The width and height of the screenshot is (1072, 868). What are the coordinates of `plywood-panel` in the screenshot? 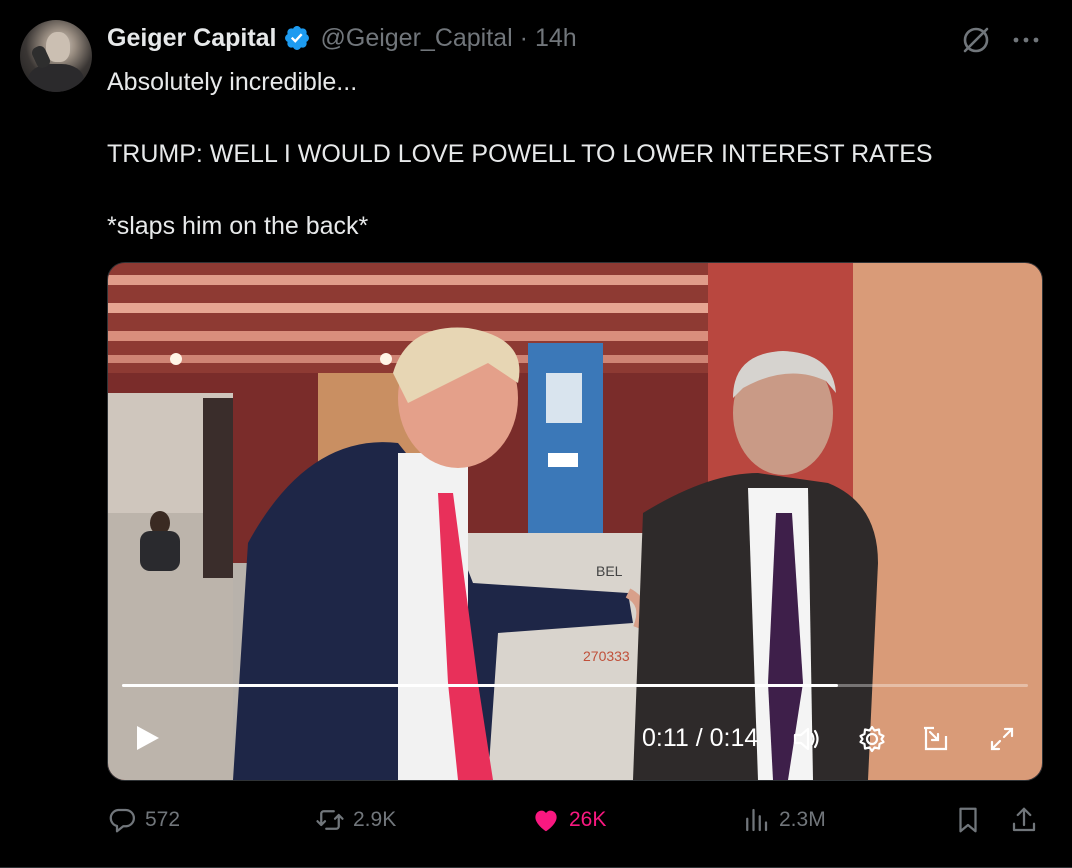 It's located at (947, 521).